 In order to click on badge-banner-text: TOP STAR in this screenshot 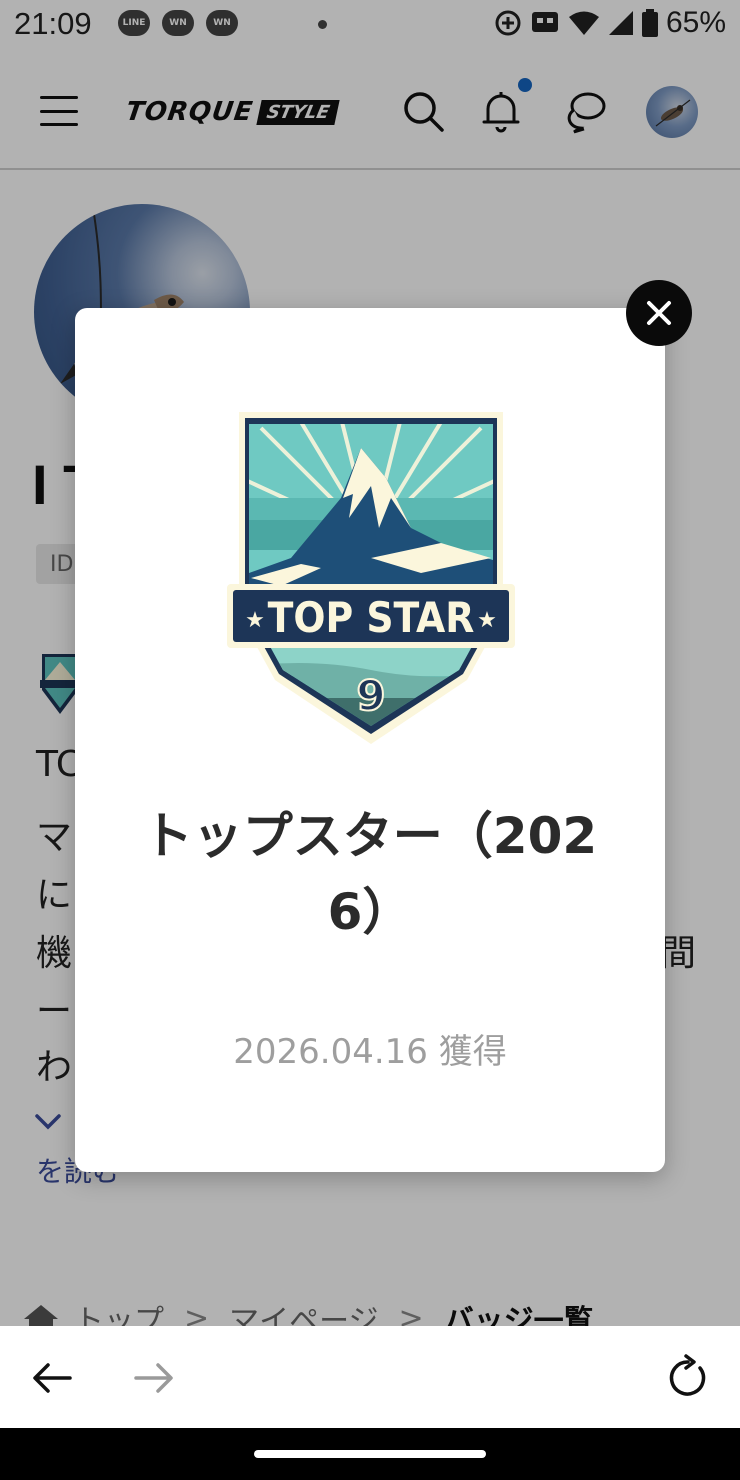, I will do `click(371, 617)`.